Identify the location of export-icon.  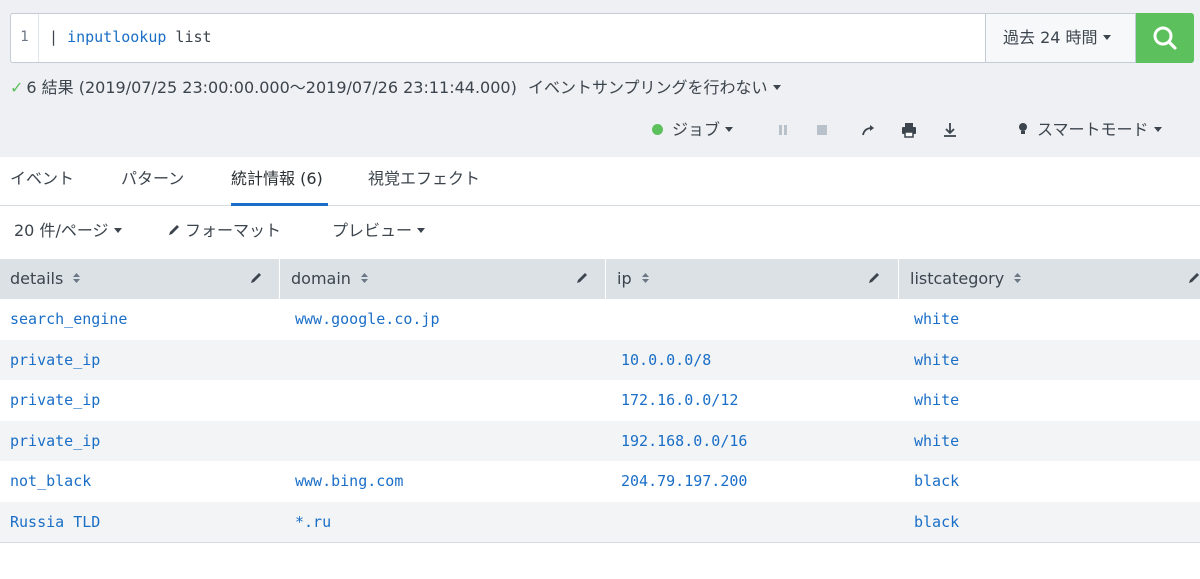
(950, 130).